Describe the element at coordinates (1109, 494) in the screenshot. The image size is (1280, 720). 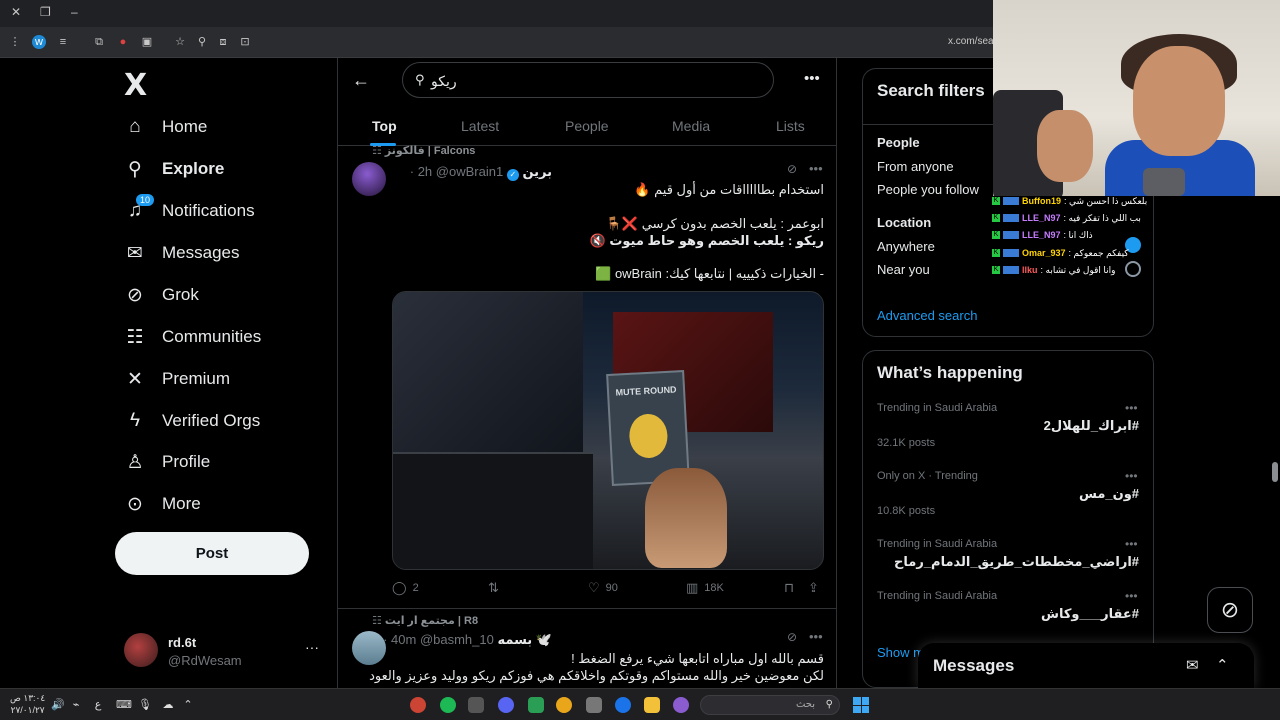
I see `trend-name: #ون_مس` at that location.